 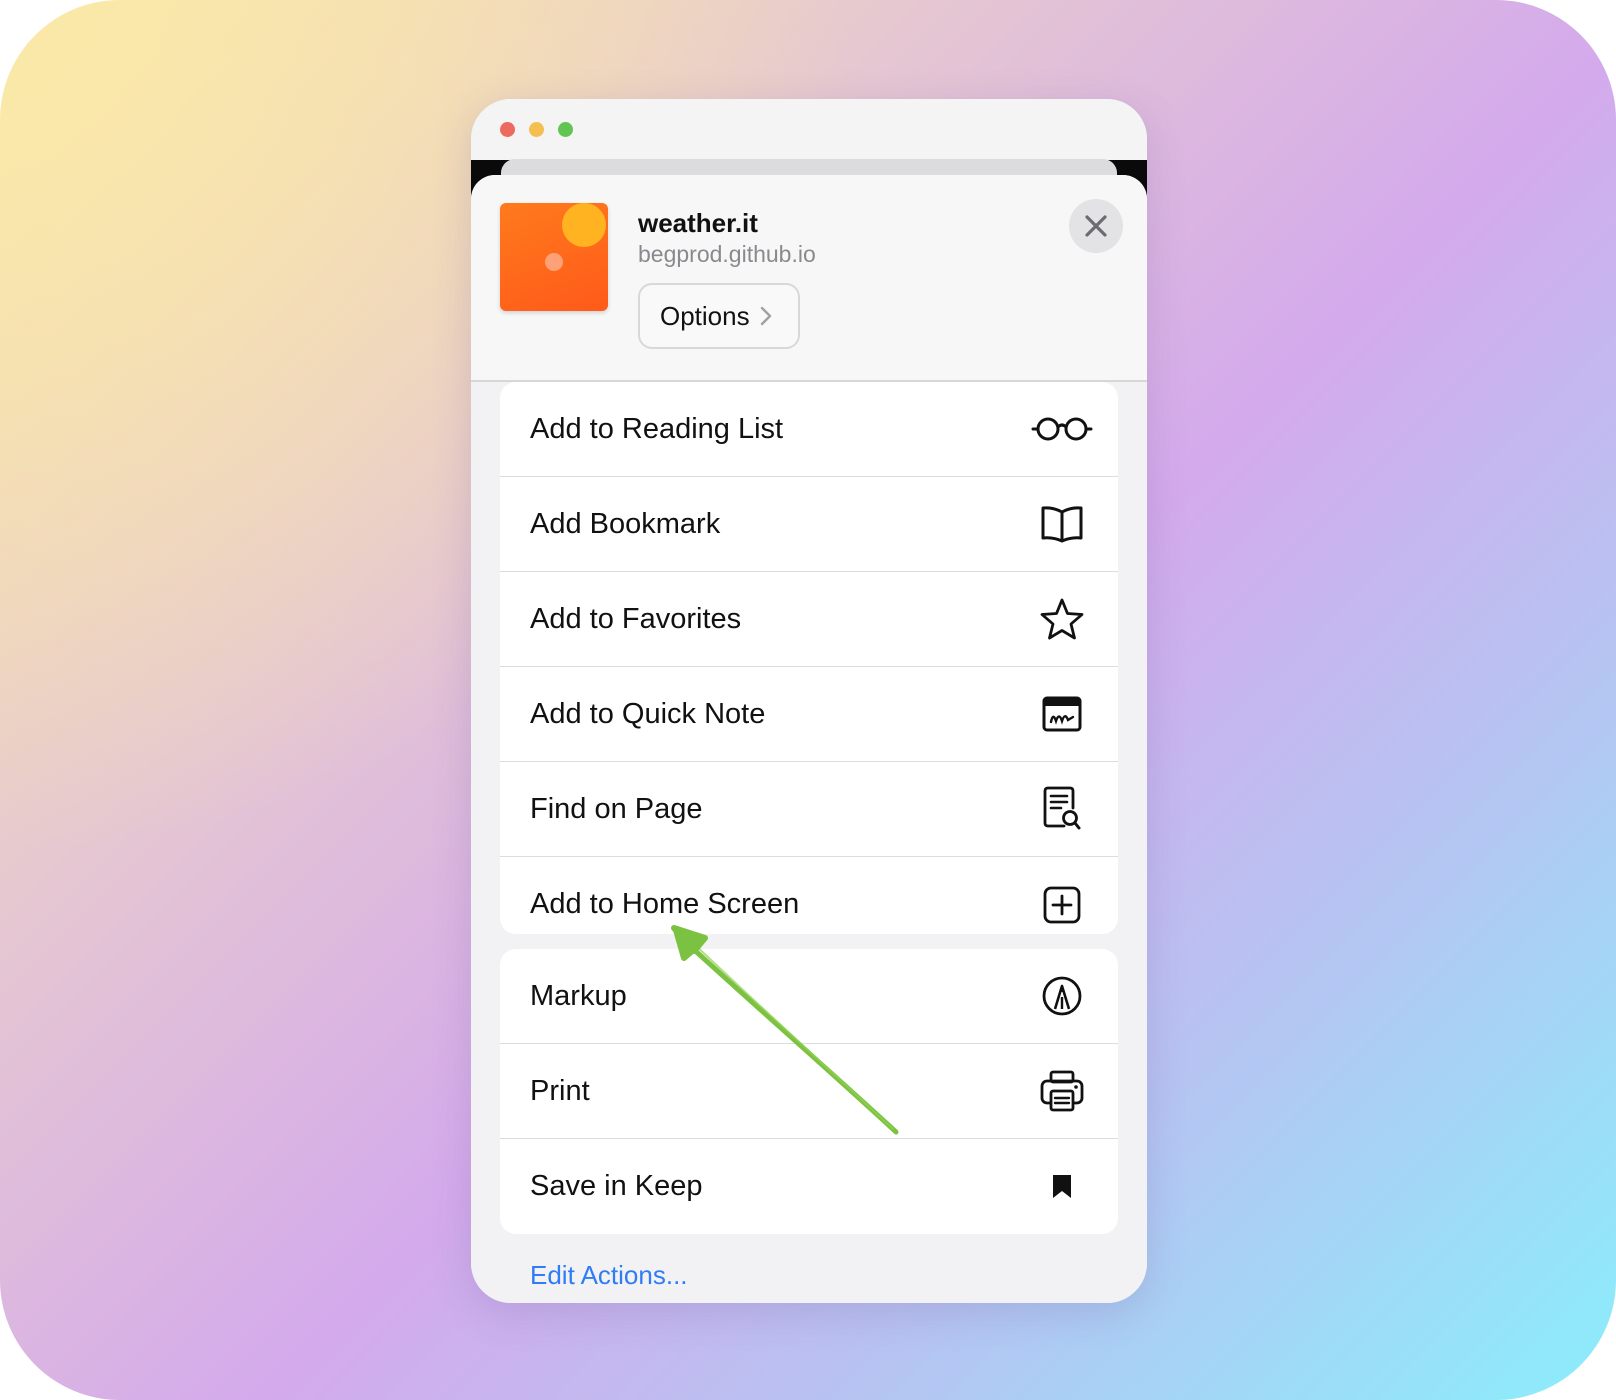 I want to click on site-title: weather.it, so click(x=698, y=223).